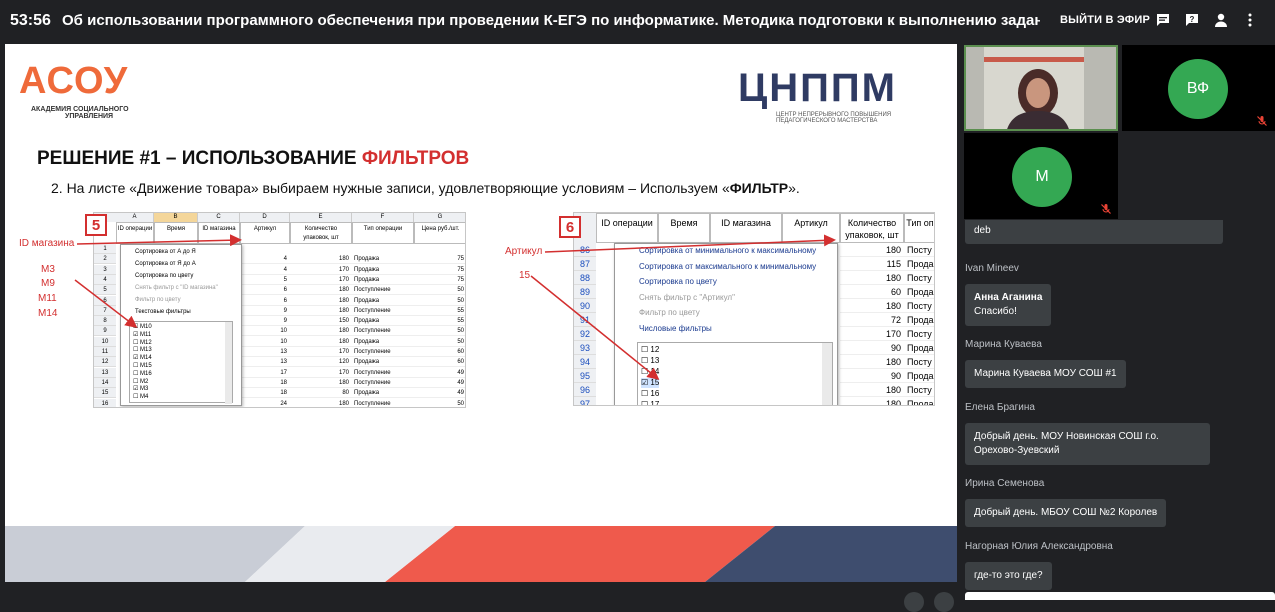  I want to click on row-number: 88, so click(585, 278).